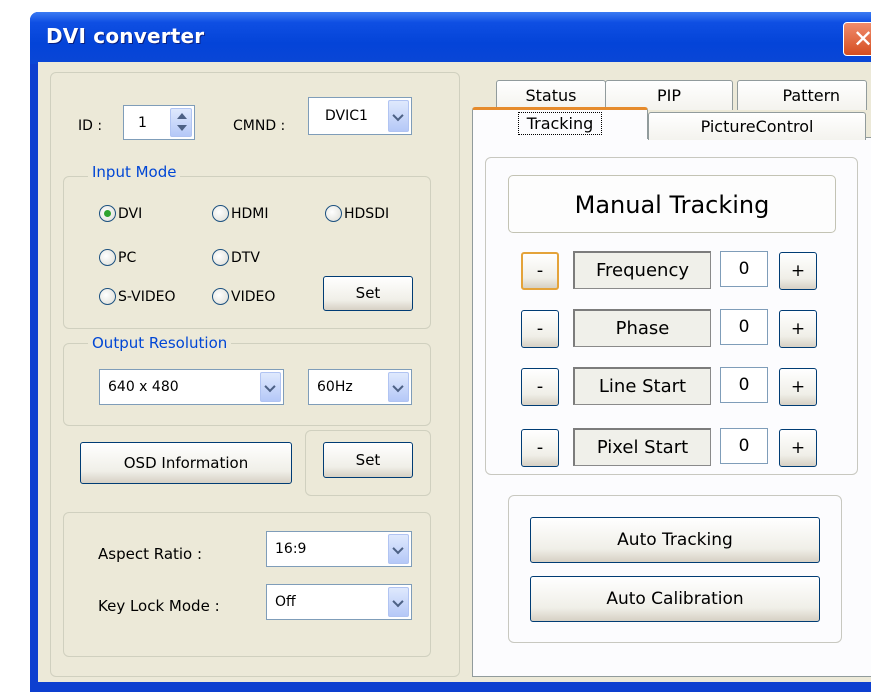  Describe the element at coordinates (339, 602) in the screenshot. I see `key-lock-select: Off` at that location.